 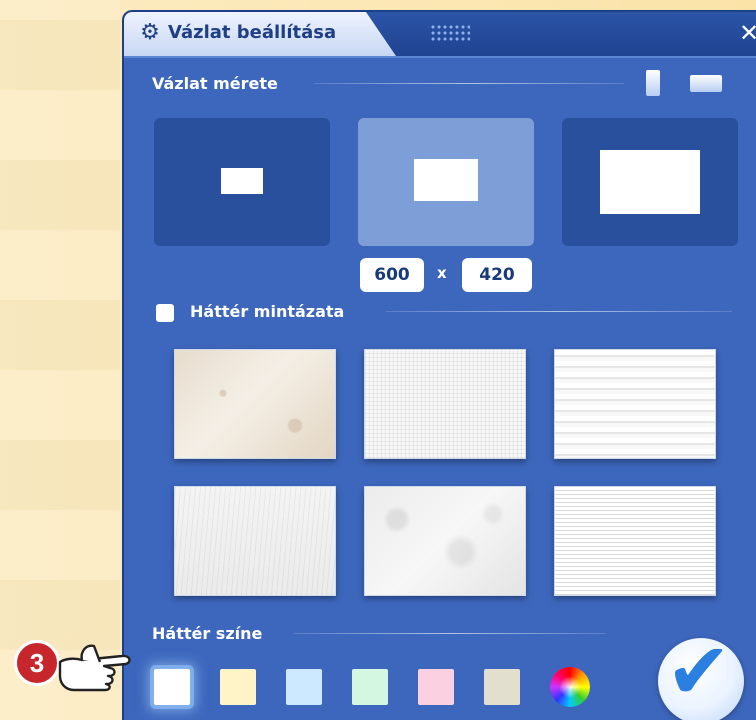 What do you see at coordinates (252, 32) in the screenshot?
I see `dialog-title: Vázlat beállítása` at bounding box center [252, 32].